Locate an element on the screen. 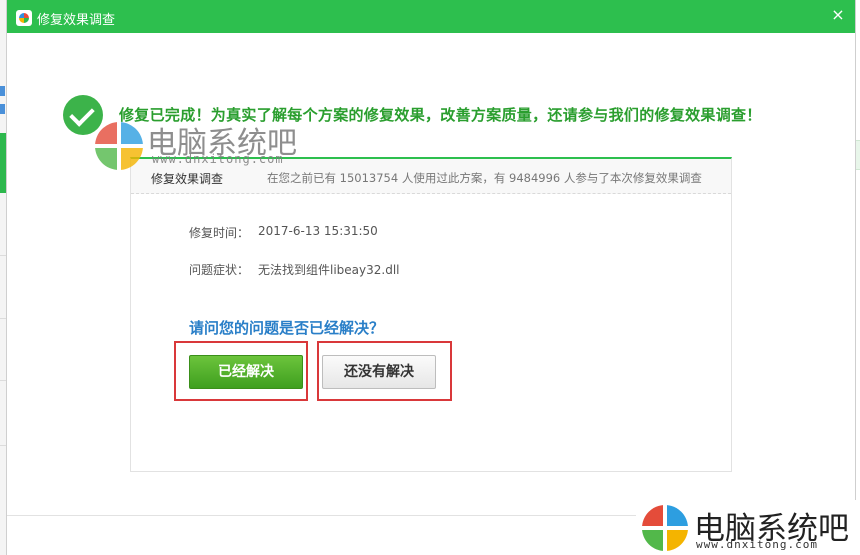 This screenshot has width=860, height=555. repair-time-label: 修复时间： is located at coordinates (219, 233).